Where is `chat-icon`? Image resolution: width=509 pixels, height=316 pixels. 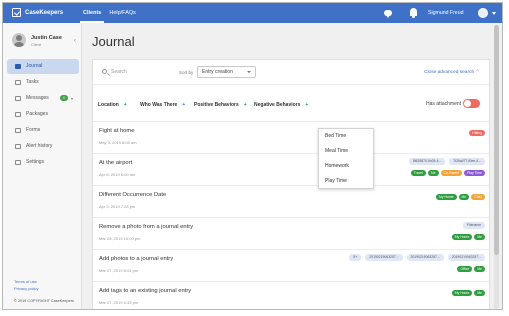 chat-icon is located at coordinates (388, 14).